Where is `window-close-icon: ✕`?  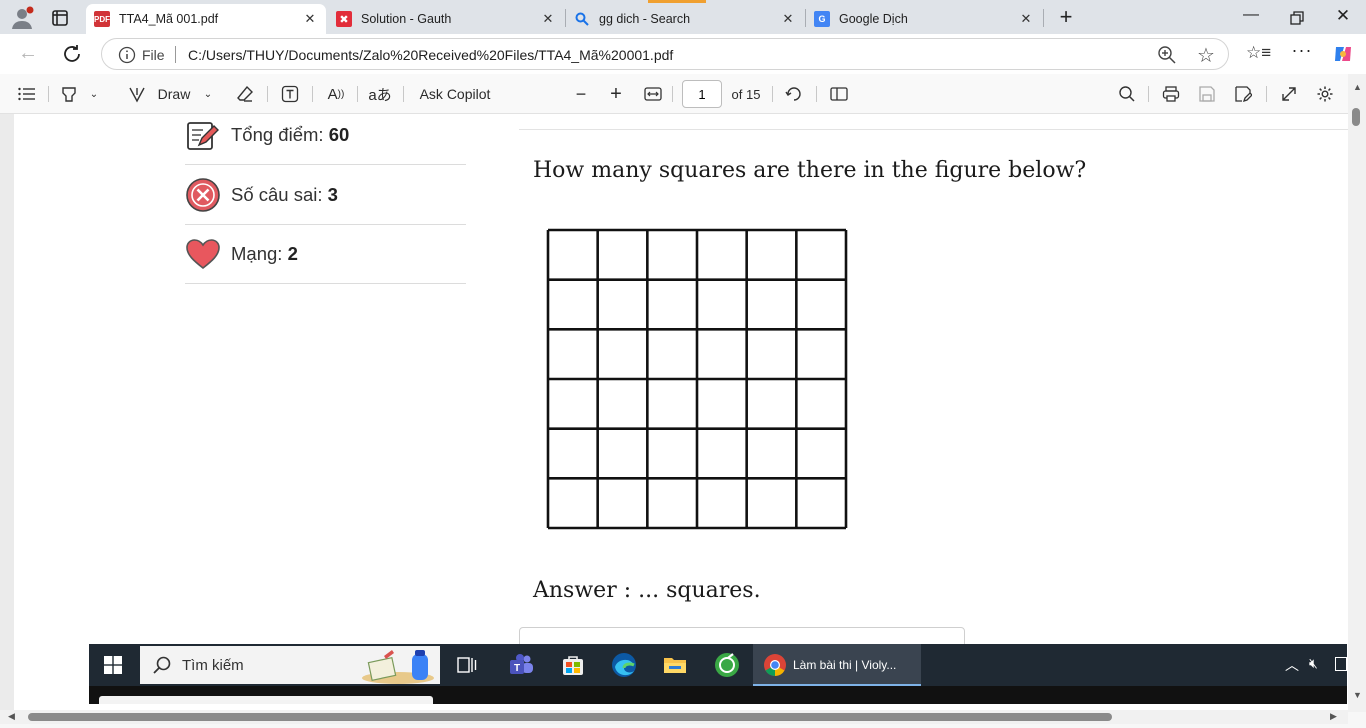 window-close-icon: ✕ is located at coordinates (1343, 17).